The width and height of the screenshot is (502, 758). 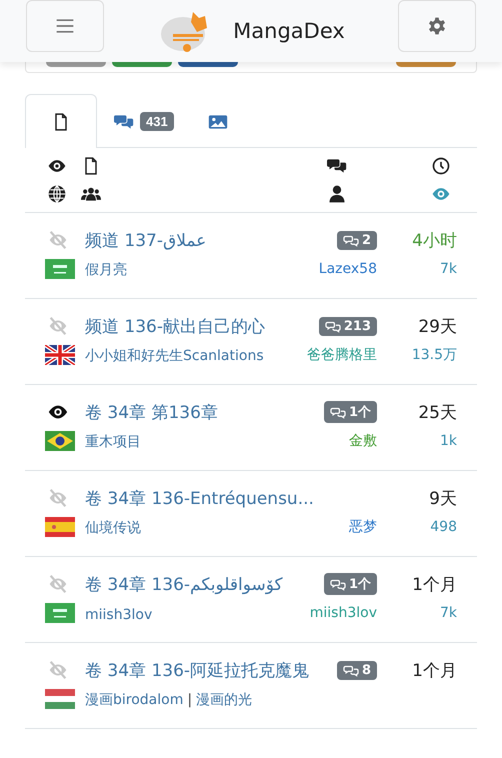 I want to click on comment-count: 213, so click(x=347, y=326).